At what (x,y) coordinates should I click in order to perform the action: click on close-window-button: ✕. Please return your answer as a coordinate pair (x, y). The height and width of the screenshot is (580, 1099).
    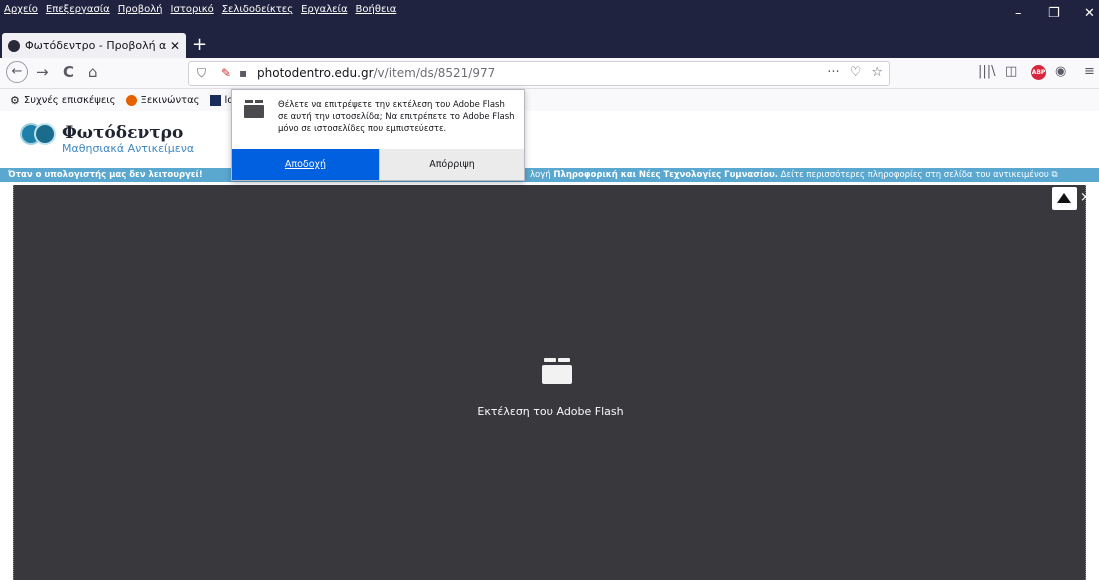
    Looking at the image, I should click on (1089, 13).